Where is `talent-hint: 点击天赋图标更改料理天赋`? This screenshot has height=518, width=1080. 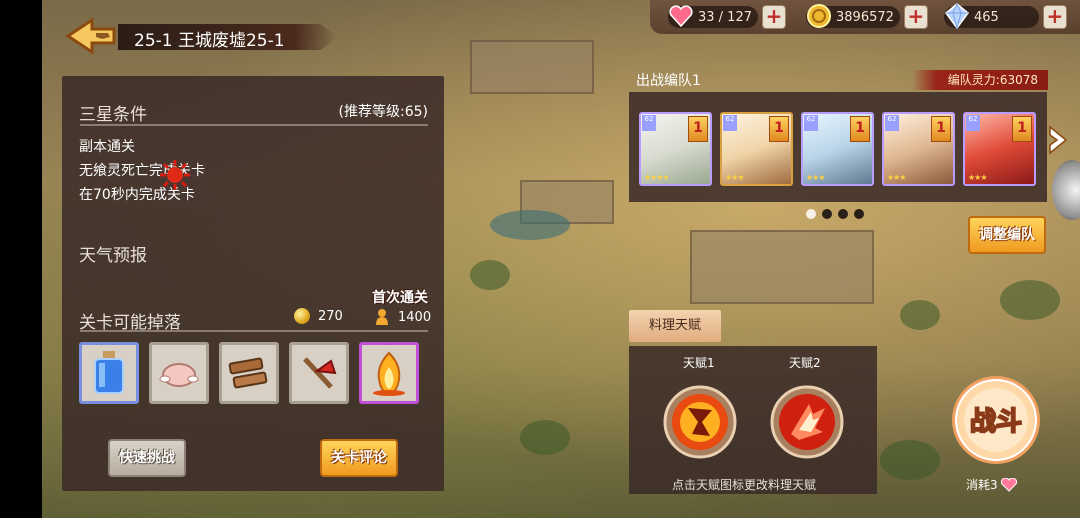
talent-hint: 点击天赋图标更改料理天赋 is located at coordinates (744, 485).